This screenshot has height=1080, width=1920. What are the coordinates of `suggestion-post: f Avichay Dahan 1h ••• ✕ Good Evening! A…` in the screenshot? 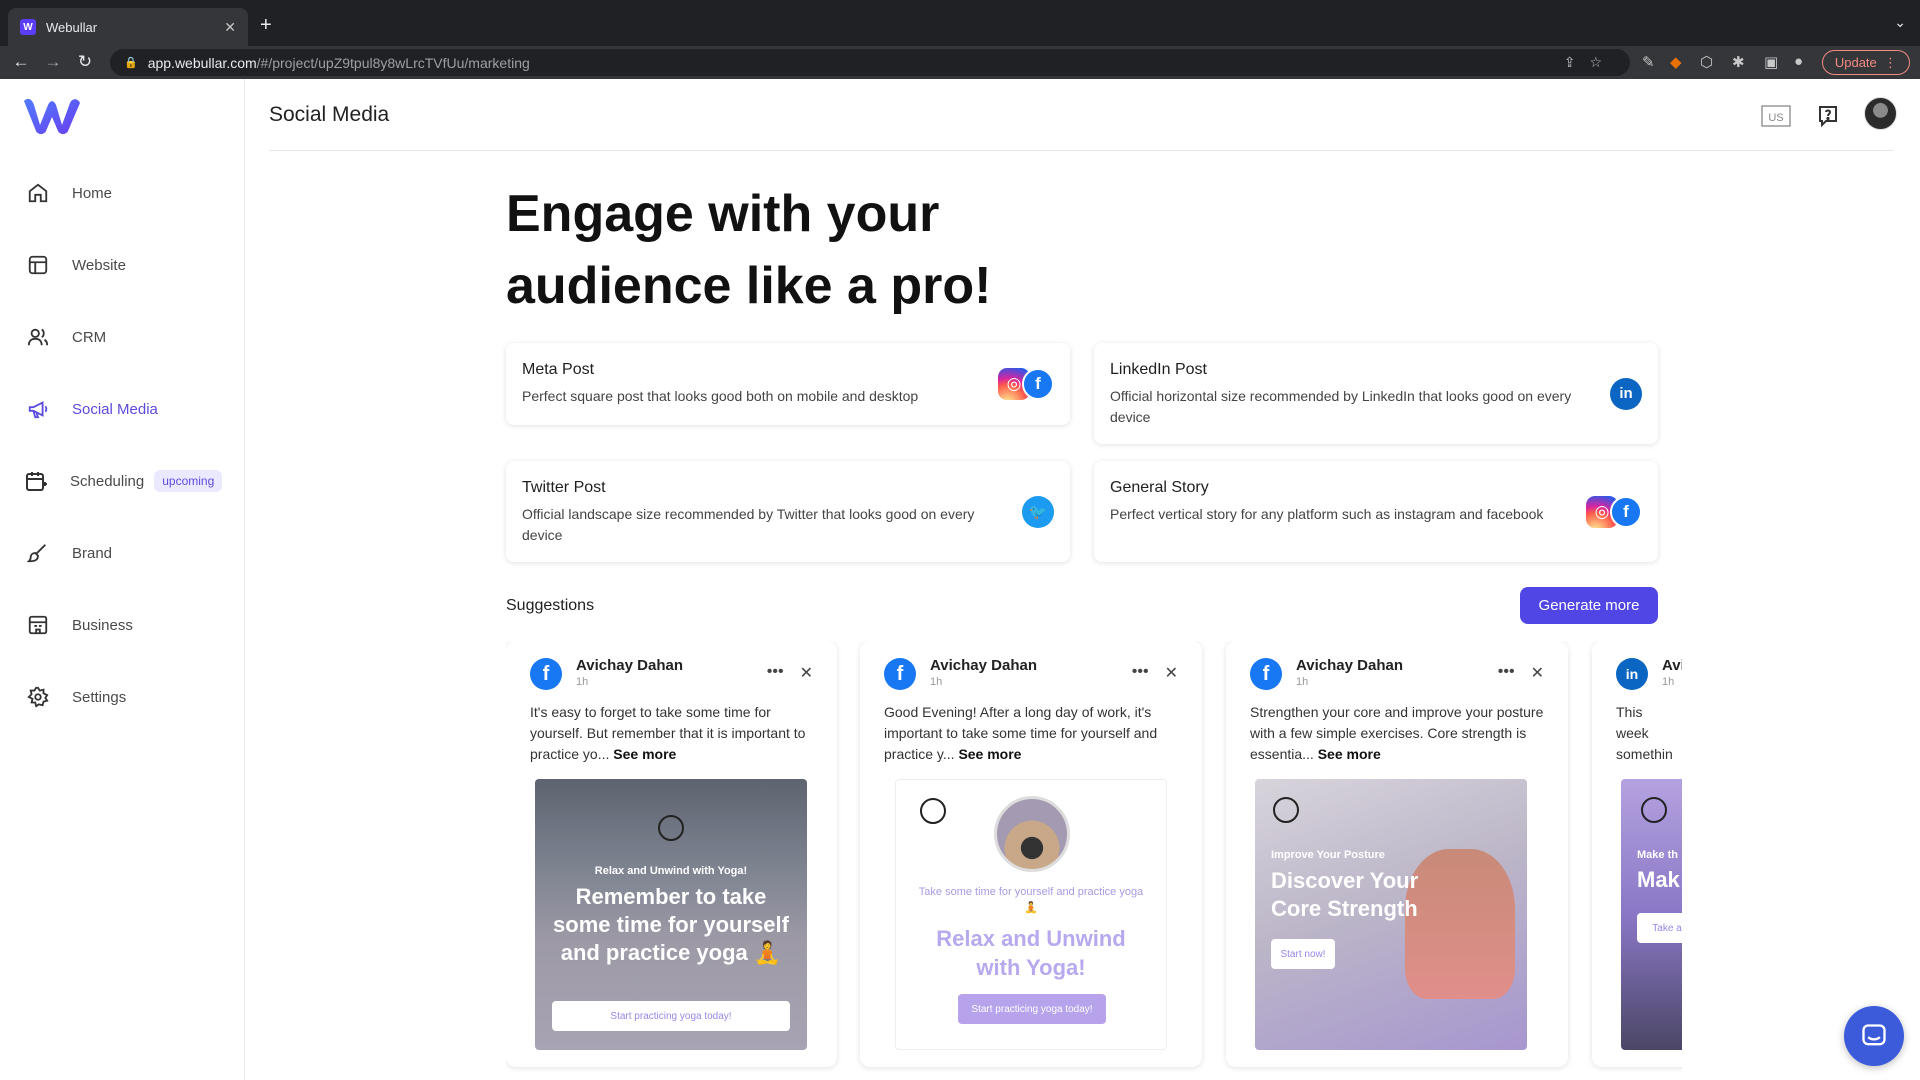 It's located at (1031, 854).